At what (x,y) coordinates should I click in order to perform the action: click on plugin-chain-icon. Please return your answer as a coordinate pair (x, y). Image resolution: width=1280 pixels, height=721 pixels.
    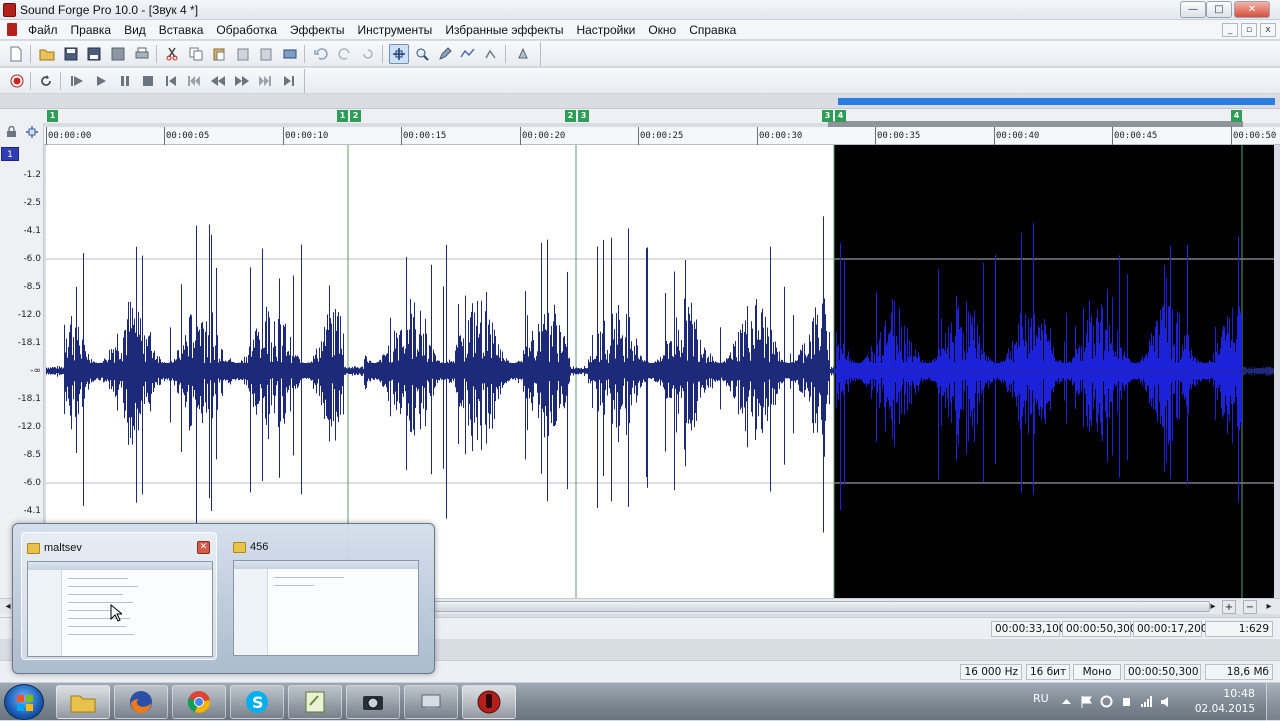
    Looking at the image, I should click on (523, 54).